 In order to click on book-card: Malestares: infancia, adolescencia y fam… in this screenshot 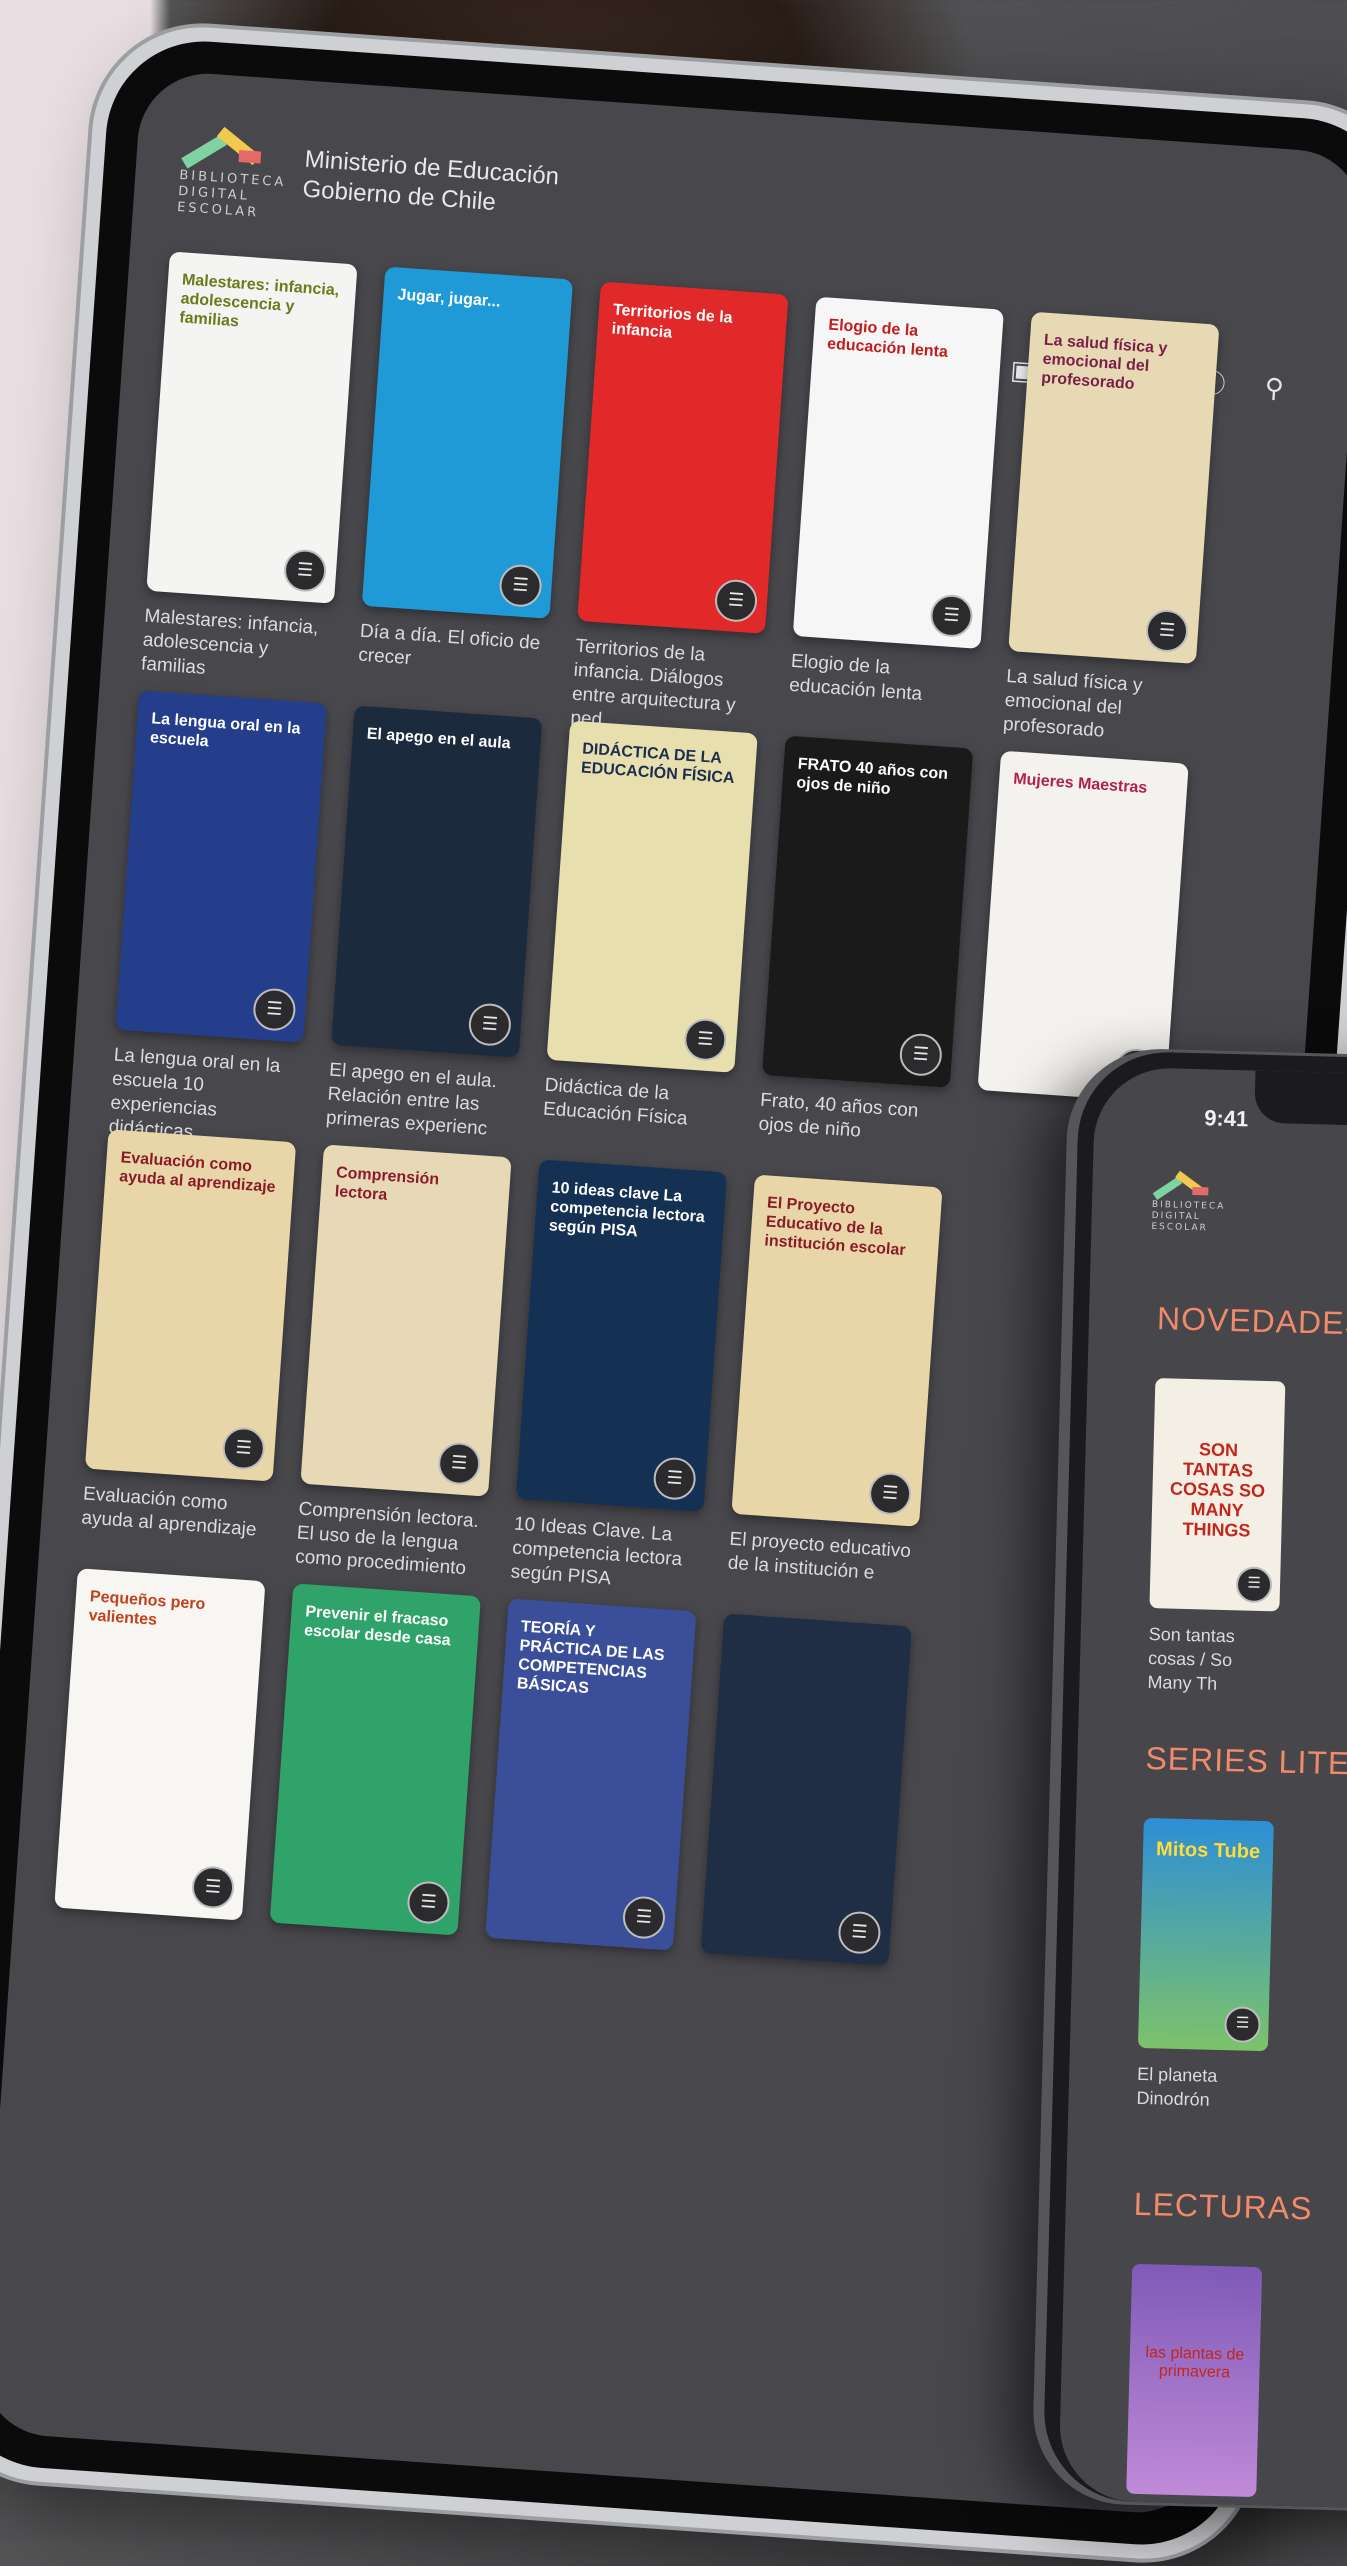, I will do `click(248, 482)`.